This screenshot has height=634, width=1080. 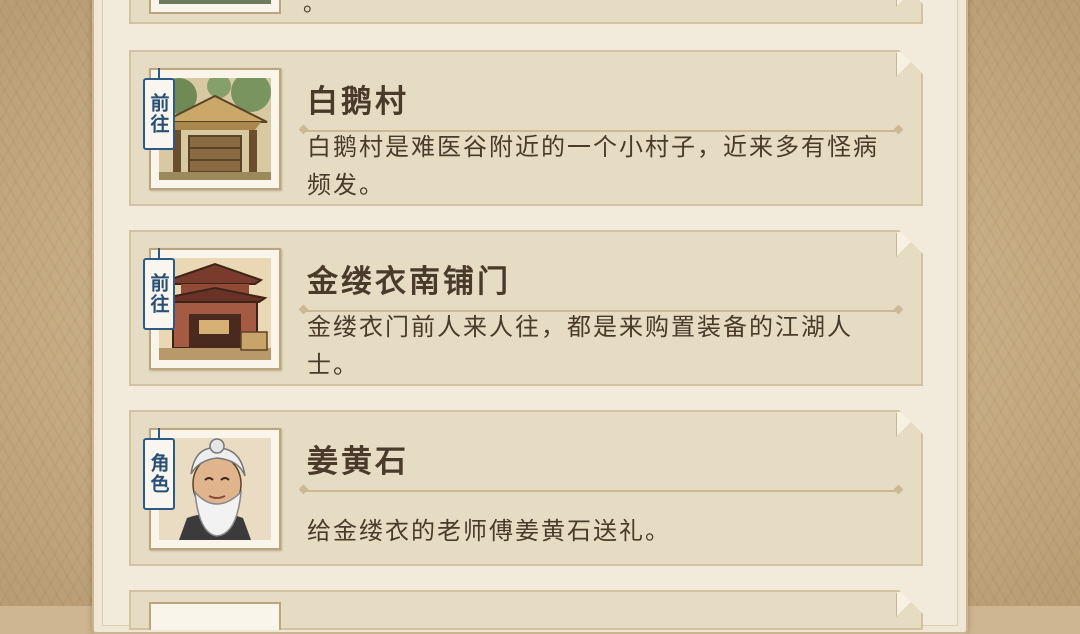 What do you see at coordinates (409, 282) in the screenshot?
I see `quest-title: 金缕衣南铺门` at bounding box center [409, 282].